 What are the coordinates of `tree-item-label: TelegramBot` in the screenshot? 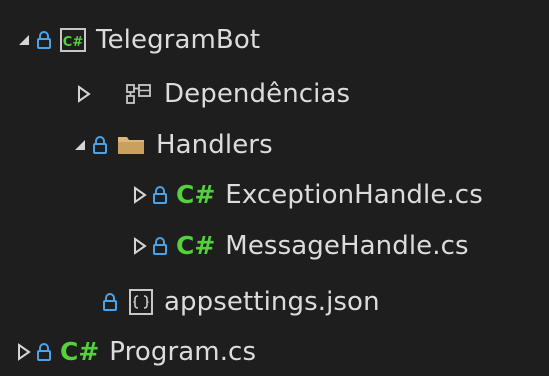 It's located at (178, 40).